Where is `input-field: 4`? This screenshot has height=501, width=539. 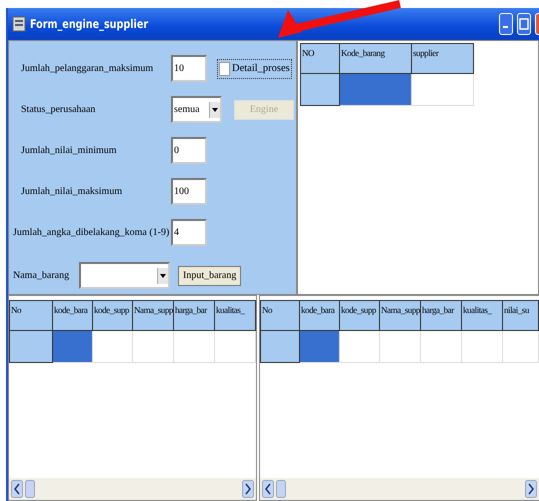
input-field: 4 is located at coordinates (189, 232).